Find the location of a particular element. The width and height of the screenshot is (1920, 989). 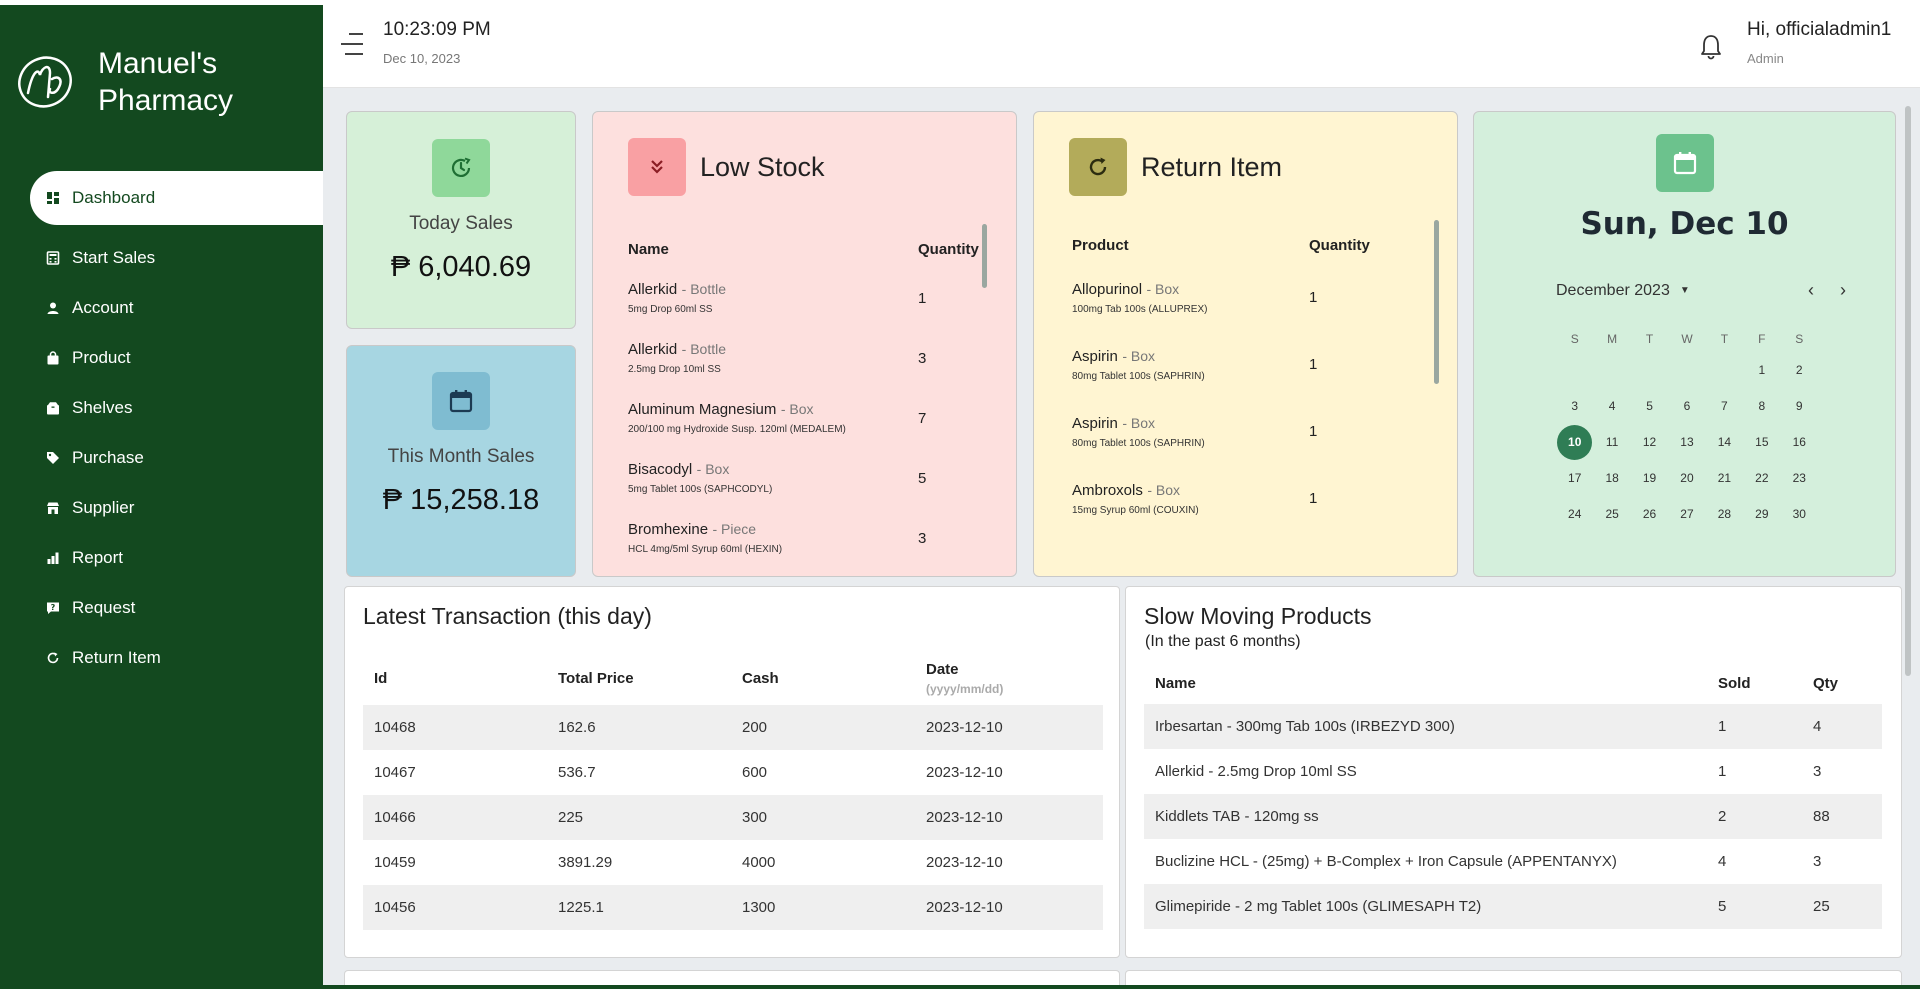

calendar-day: 22 is located at coordinates (1761, 478).